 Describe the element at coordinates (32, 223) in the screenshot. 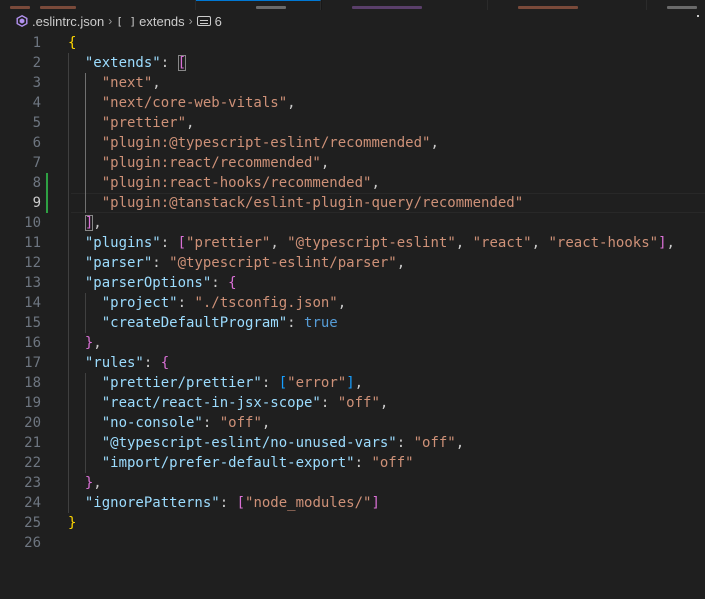

I see `line-number: 10` at that location.